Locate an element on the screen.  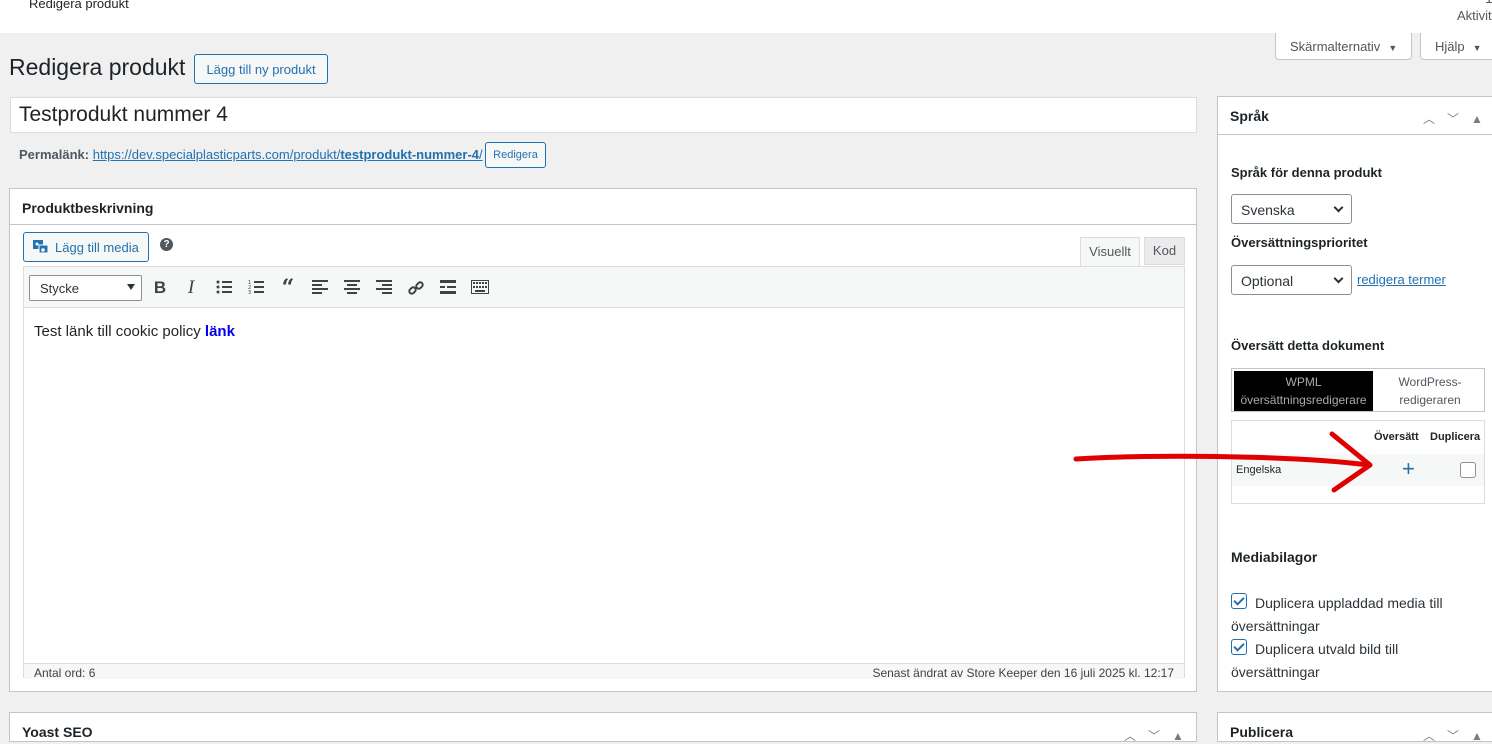
annotation-arrow-icon is located at coordinates (1223, 462).